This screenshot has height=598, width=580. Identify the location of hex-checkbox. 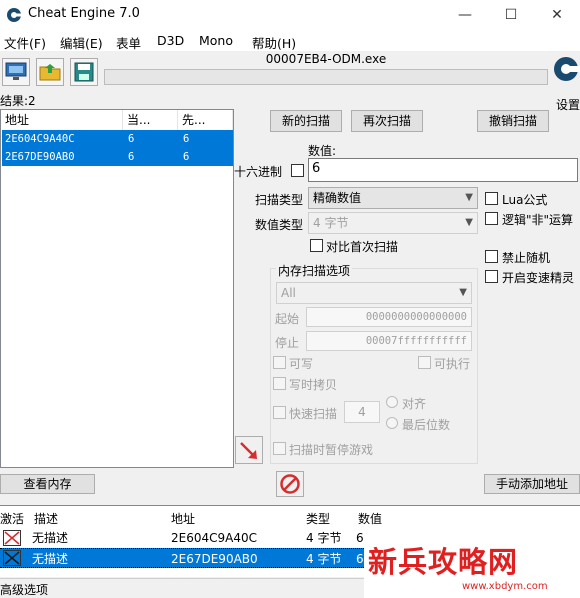
(297, 170).